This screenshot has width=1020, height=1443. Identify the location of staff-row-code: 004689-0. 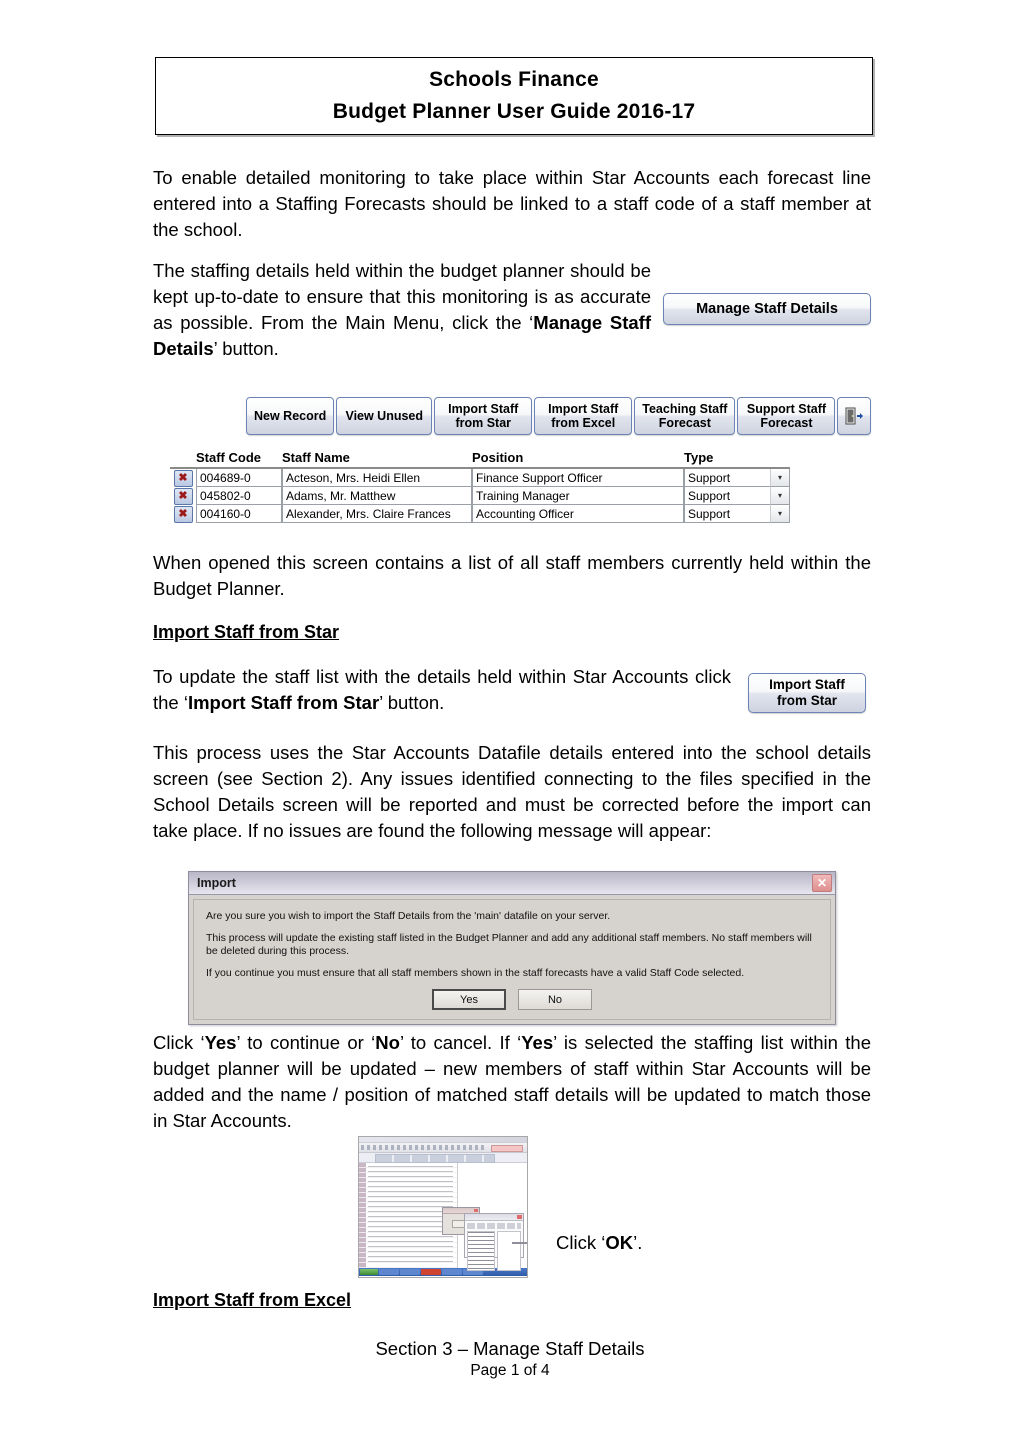
(239, 478).